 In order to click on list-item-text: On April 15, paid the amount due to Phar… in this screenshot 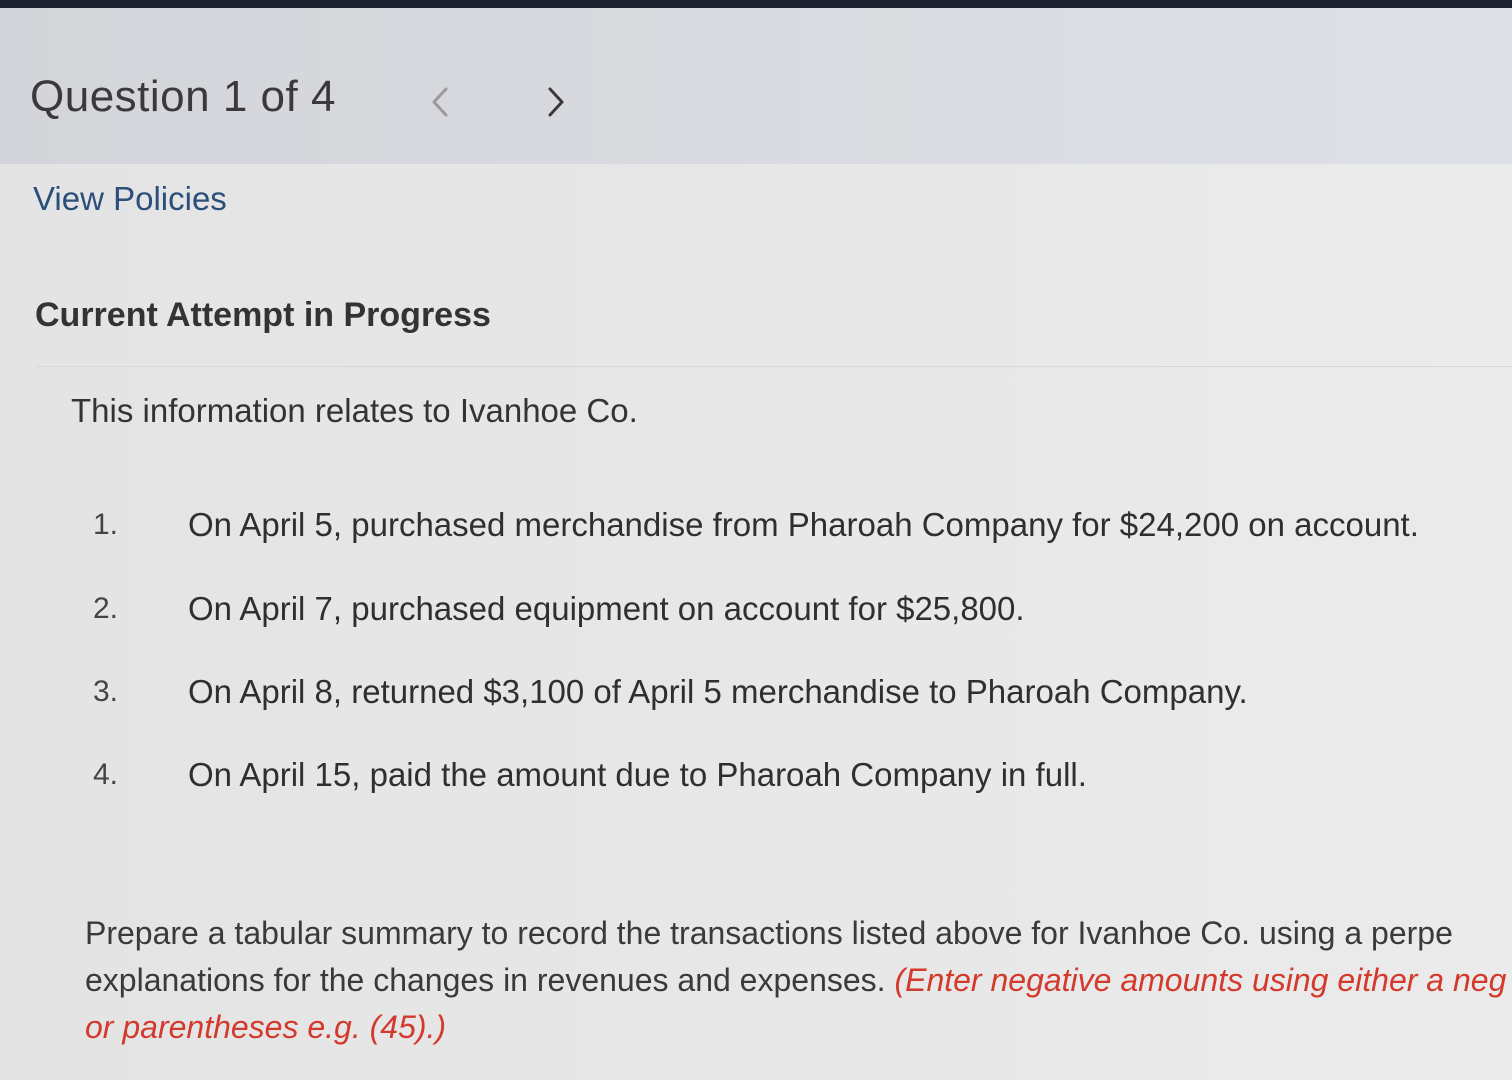, I will do `click(637, 774)`.